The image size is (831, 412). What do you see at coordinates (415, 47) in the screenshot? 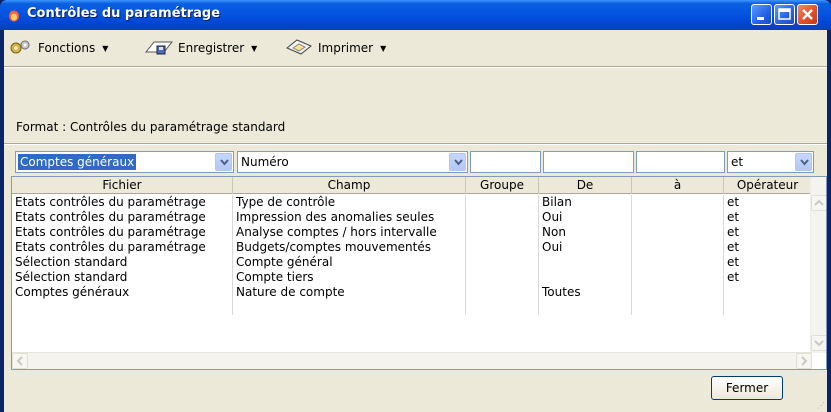
I see `toolbar: Fonctions ▼ Enregistrer ▼ Imprimer ▼` at bounding box center [415, 47].